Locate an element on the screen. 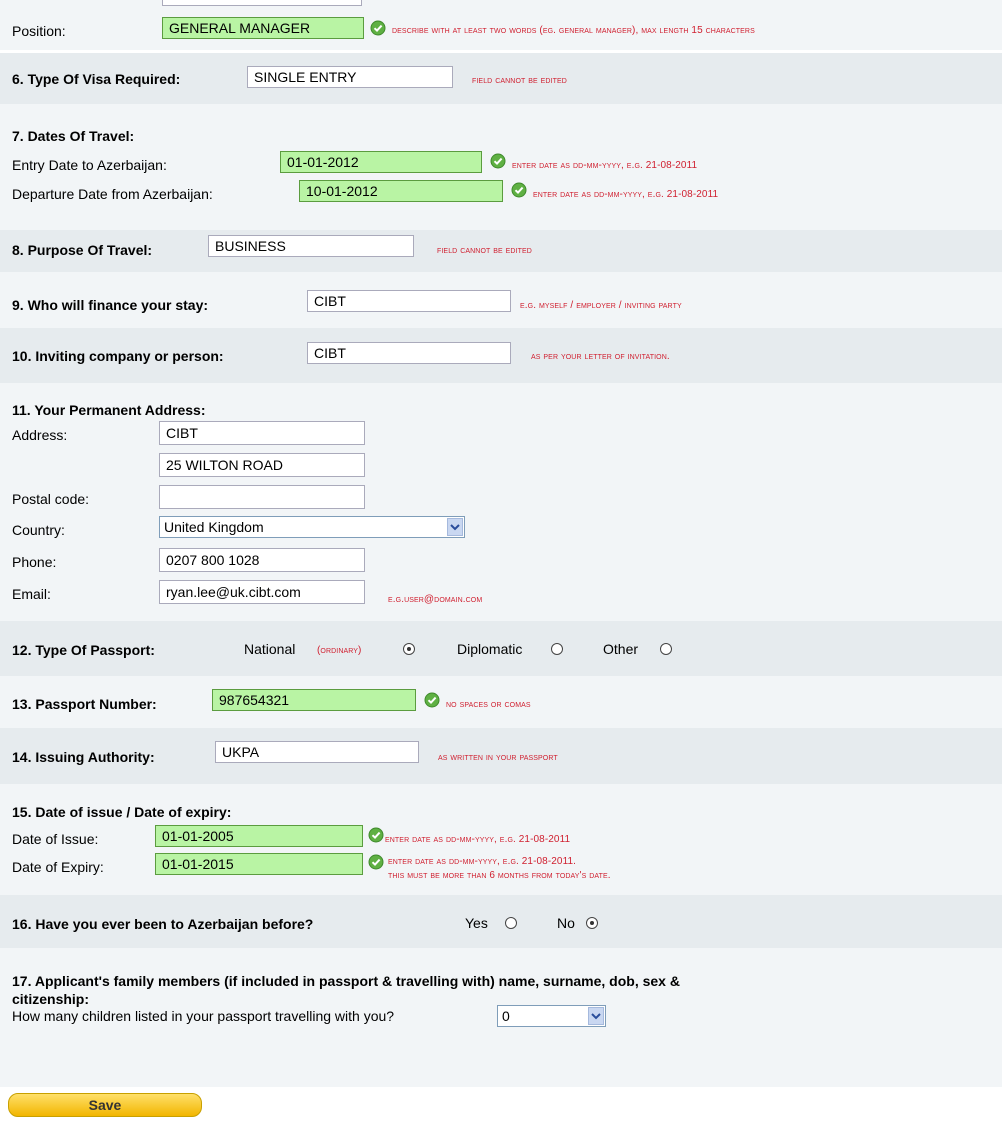  finance-input: CIBT is located at coordinates (409, 301).